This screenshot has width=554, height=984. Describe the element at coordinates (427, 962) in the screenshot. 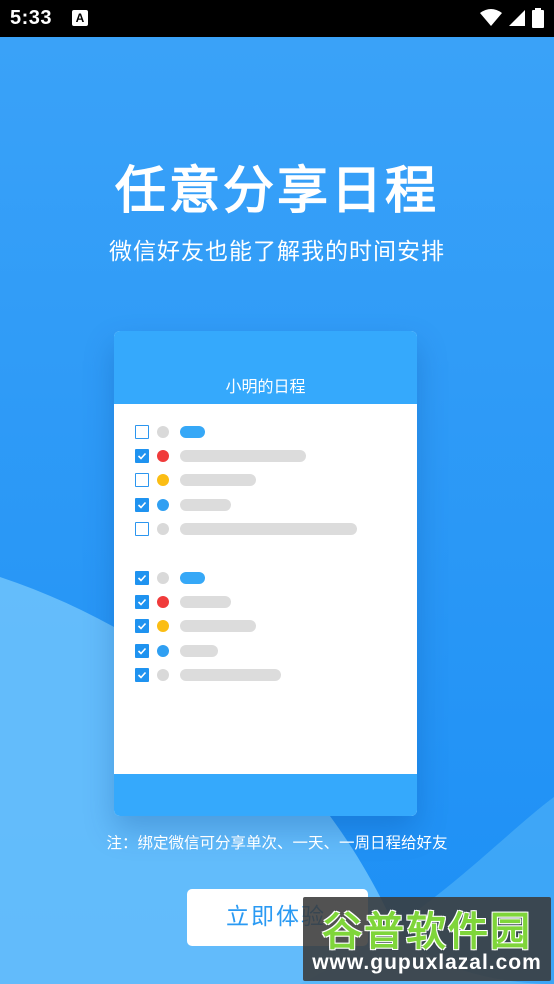

I see `watermark-url: www.gupuxlazal.com` at that location.